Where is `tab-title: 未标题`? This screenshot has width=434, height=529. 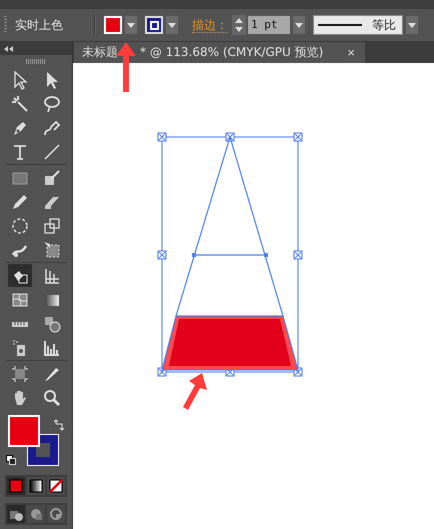 tab-title: 未标题 is located at coordinates (100, 52).